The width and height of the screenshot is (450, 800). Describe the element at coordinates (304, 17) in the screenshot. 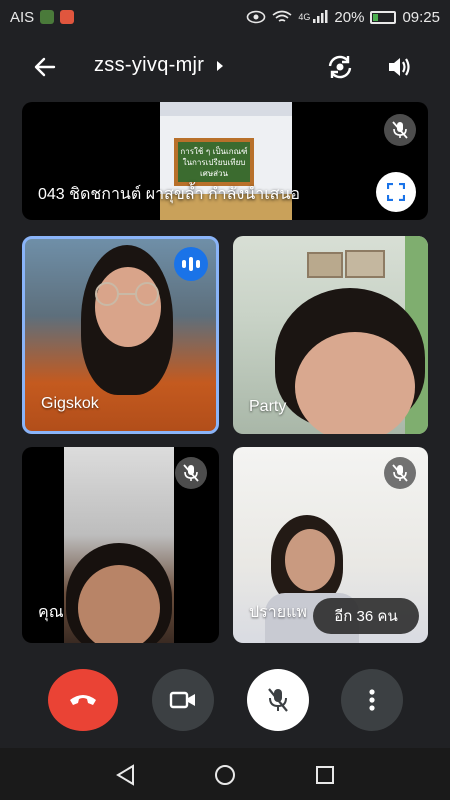

I see `network-type: 4G` at that location.